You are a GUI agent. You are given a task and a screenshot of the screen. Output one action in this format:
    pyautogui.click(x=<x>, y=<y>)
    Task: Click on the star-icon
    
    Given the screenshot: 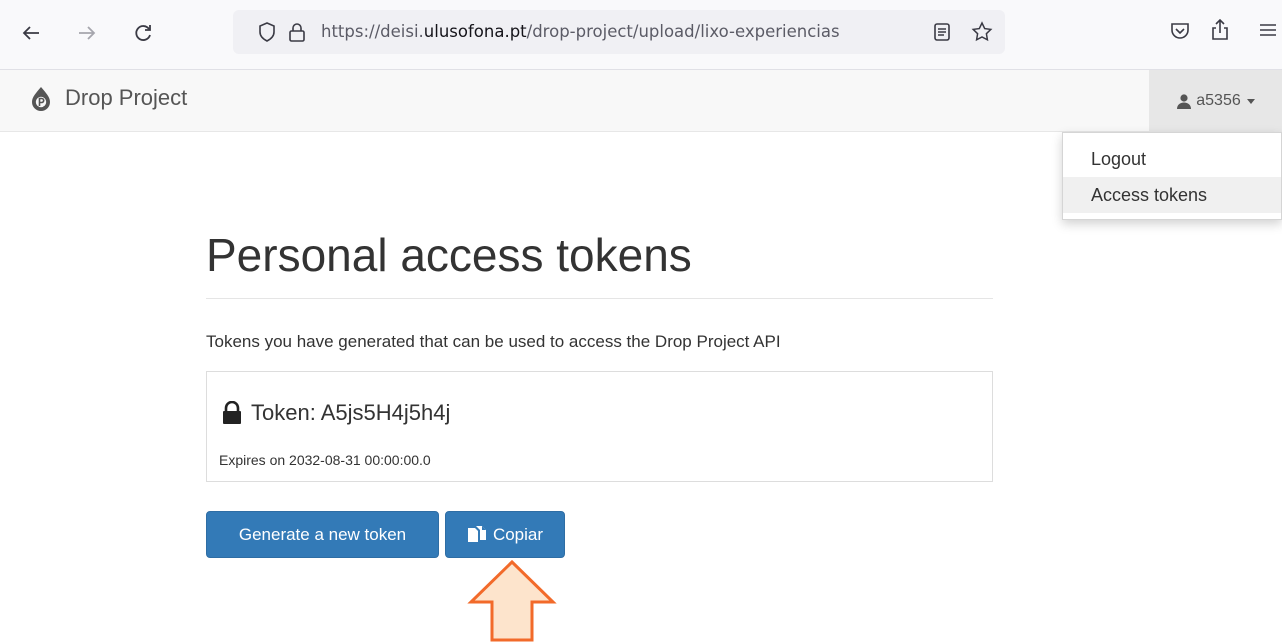 What is the action you would take?
    pyautogui.click(x=982, y=32)
    